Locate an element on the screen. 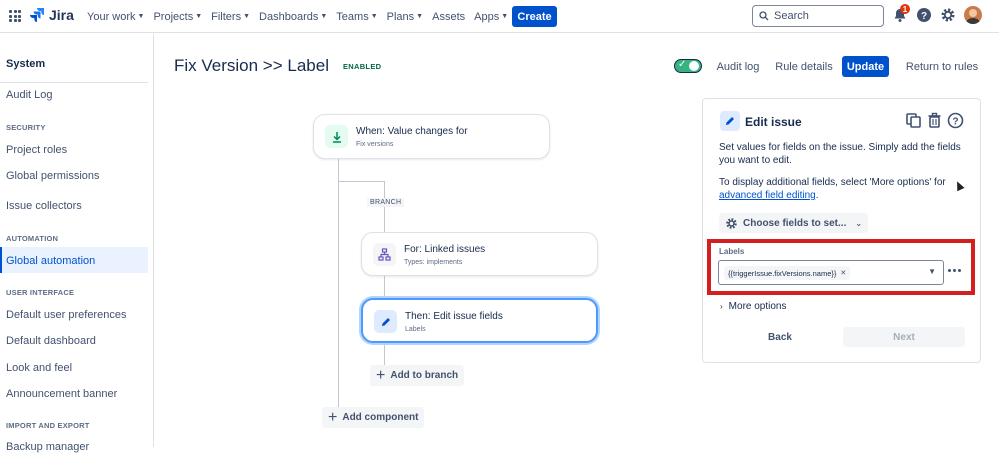  more-options-toggle: › More options is located at coordinates (753, 306).